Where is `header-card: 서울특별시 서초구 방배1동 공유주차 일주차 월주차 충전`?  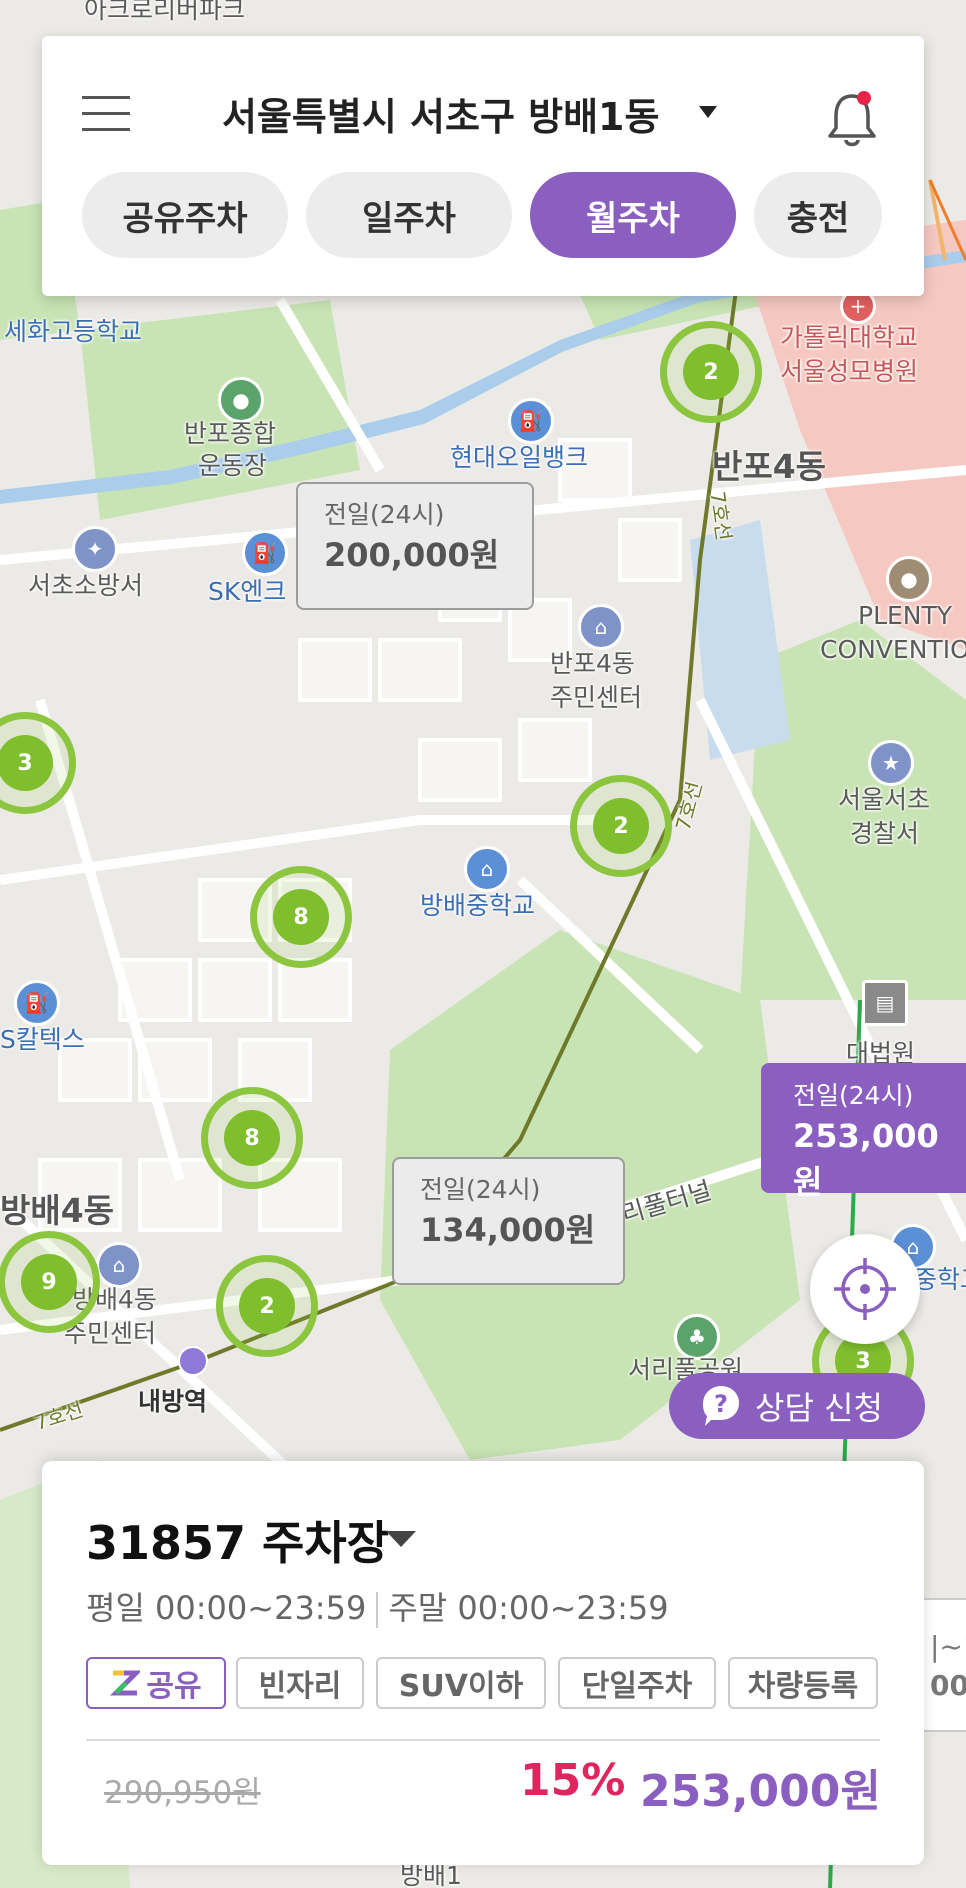 header-card: 서울특별시 서초구 방배1동 공유주차 일주차 월주차 충전 is located at coordinates (483, 166).